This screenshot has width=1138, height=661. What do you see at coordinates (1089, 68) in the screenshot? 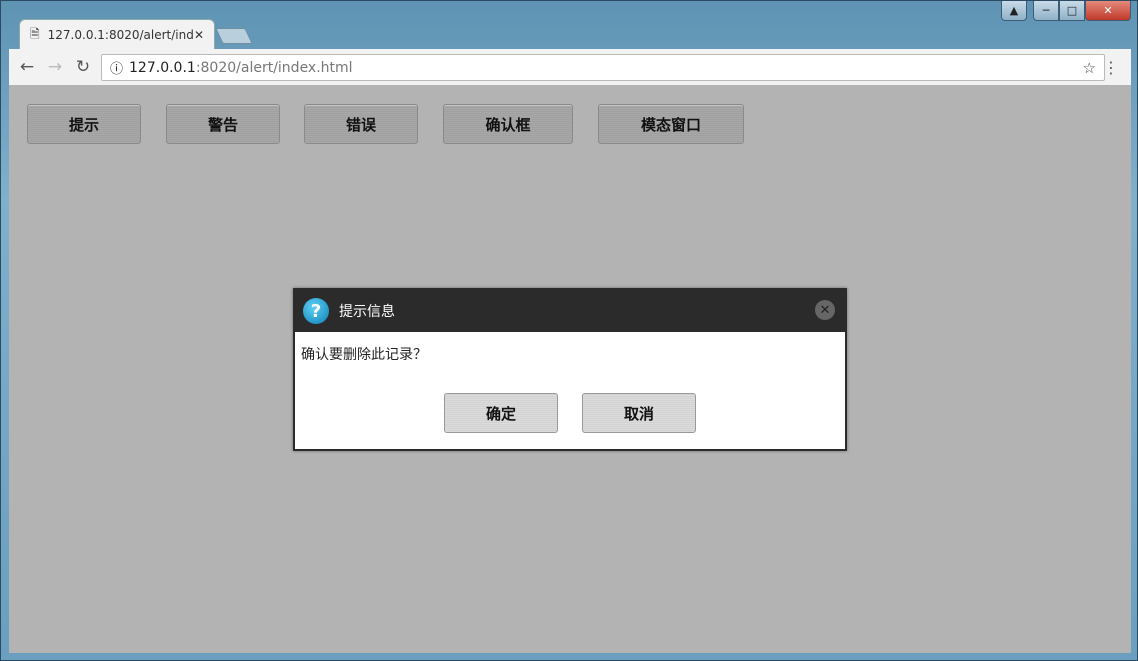
I see `bookmark-star-icon: ☆` at bounding box center [1089, 68].